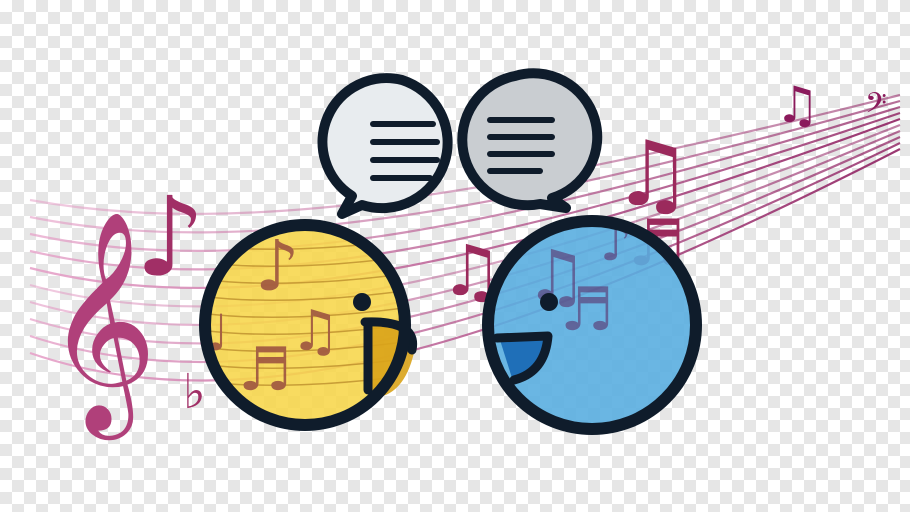  What do you see at coordinates (876, 107) in the screenshot?
I see `bass-clef-icon: 𝄢` at bounding box center [876, 107].